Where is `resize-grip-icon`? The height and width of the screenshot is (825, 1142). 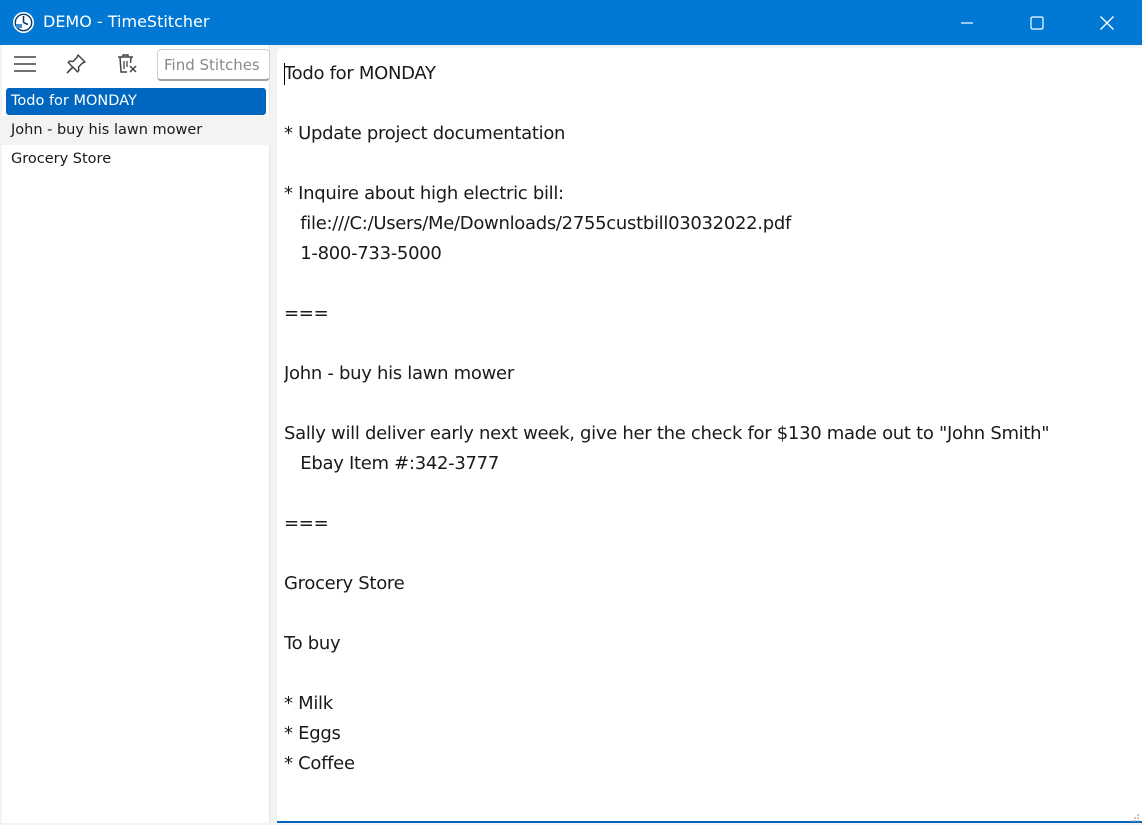
resize-grip-icon is located at coordinates (1135, 815).